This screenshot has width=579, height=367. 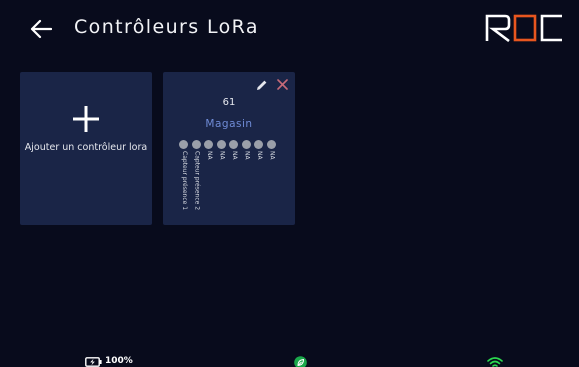 What do you see at coordinates (229, 102) in the screenshot?
I see `controller-number: 61` at bounding box center [229, 102].